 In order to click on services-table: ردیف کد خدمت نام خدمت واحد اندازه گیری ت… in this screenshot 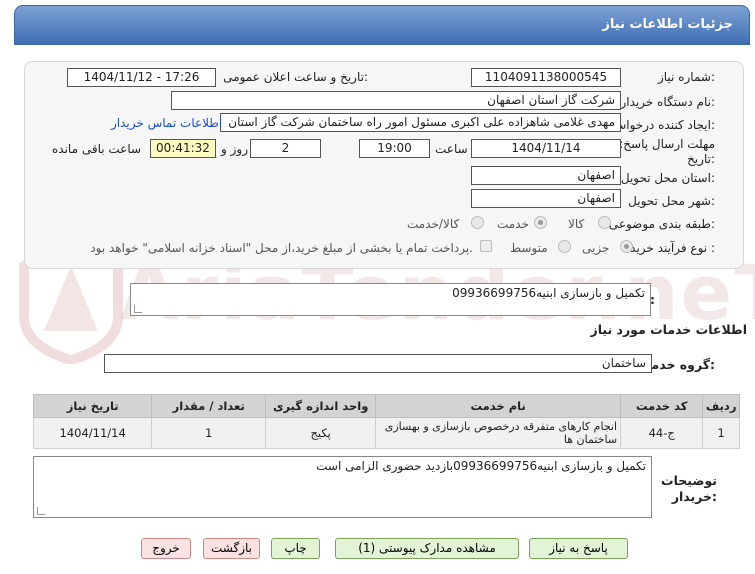, I will do `click(386, 421)`.